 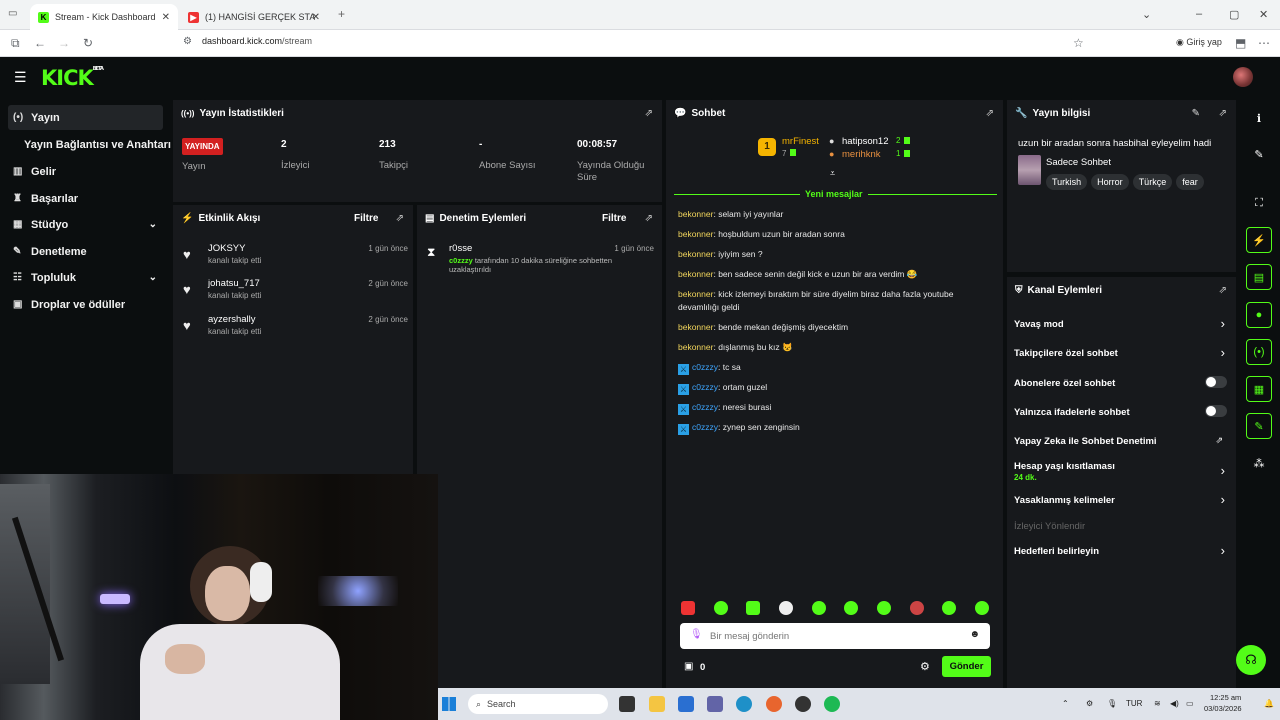 I want to click on sidebar-toggle-icon: ⧉, so click(x=15, y=43).